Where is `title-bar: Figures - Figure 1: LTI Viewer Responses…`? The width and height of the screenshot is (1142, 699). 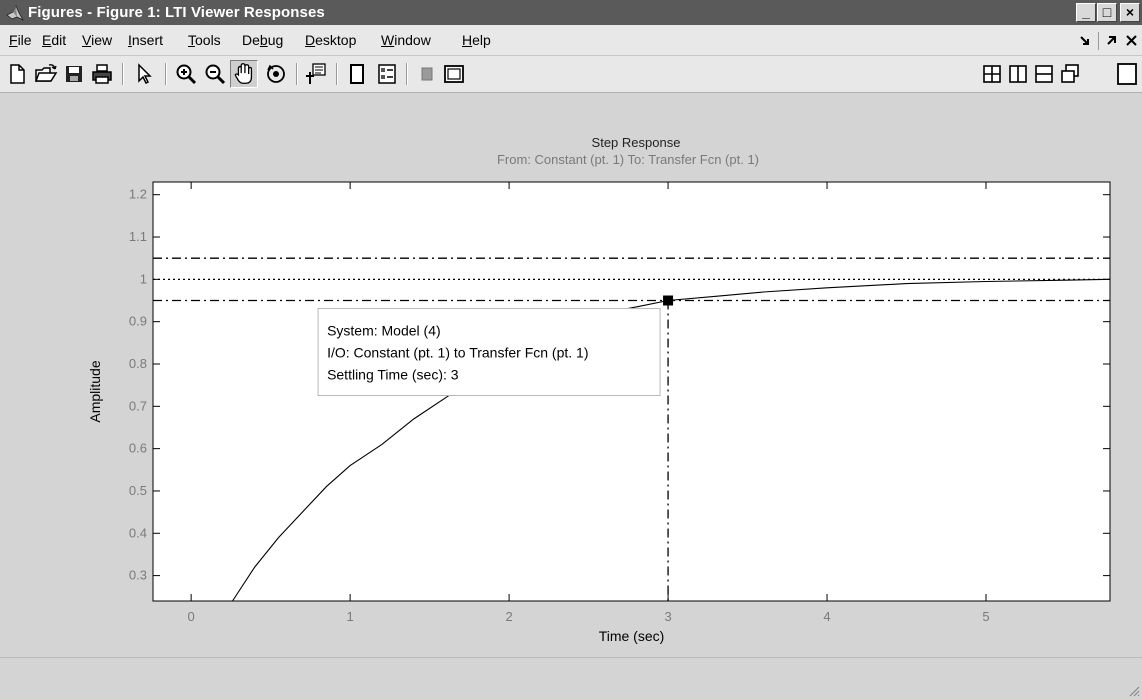
title-bar: Figures - Figure 1: LTI Viewer Responses… is located at coordinates (571, 12).